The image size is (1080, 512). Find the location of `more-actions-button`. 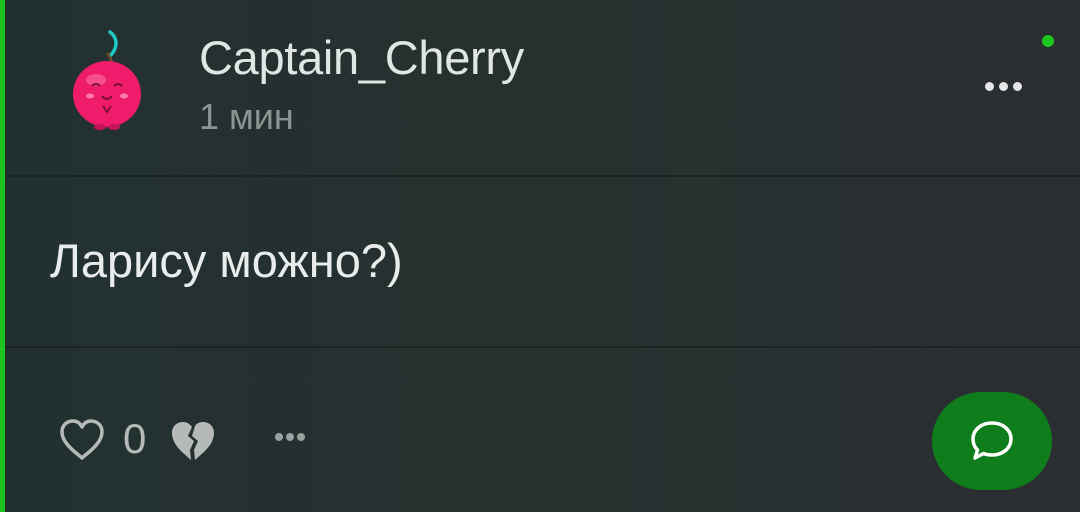

more-actions-button is located at coordinates (290, 437).